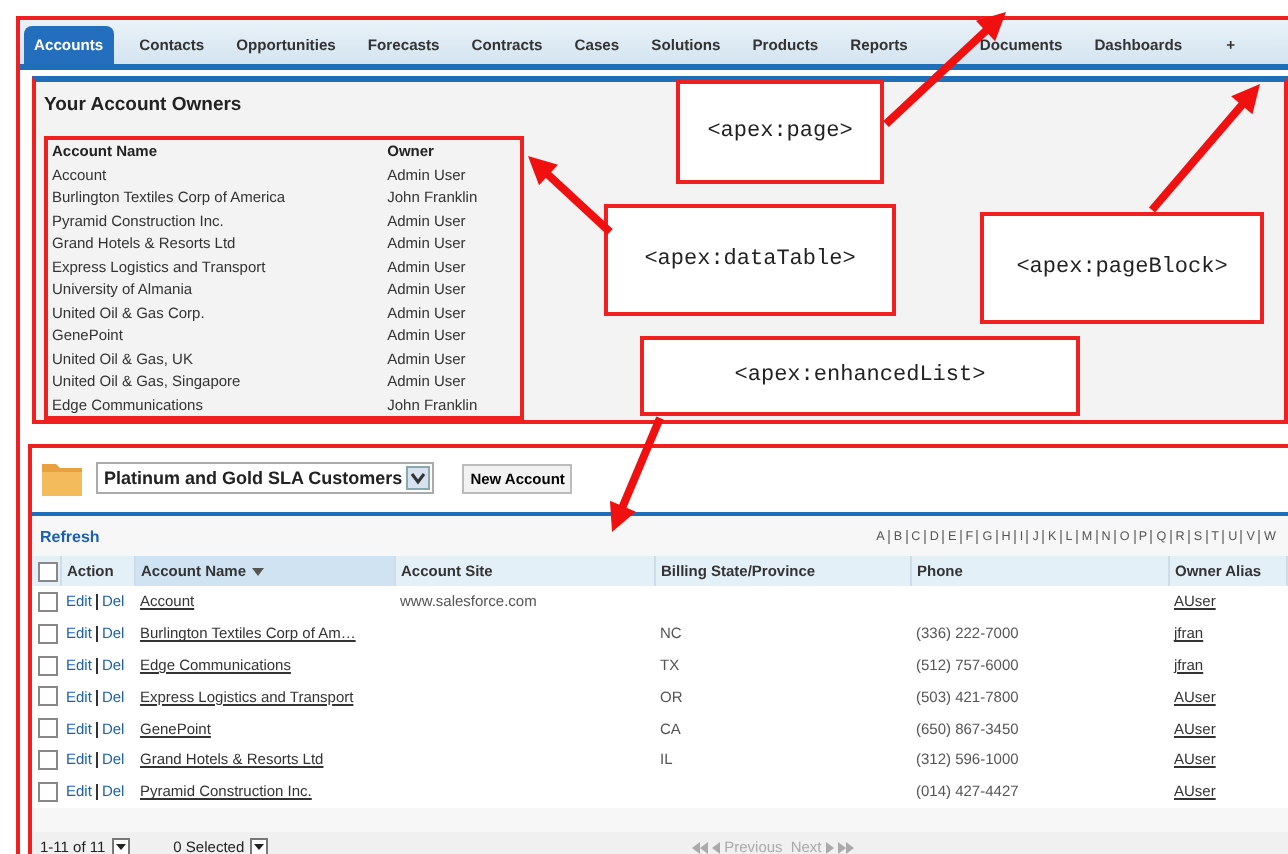  Describe the element at coordinates (750, 260) in the screenshot. I see `callout-label: <apex:dataTable>` at that location.